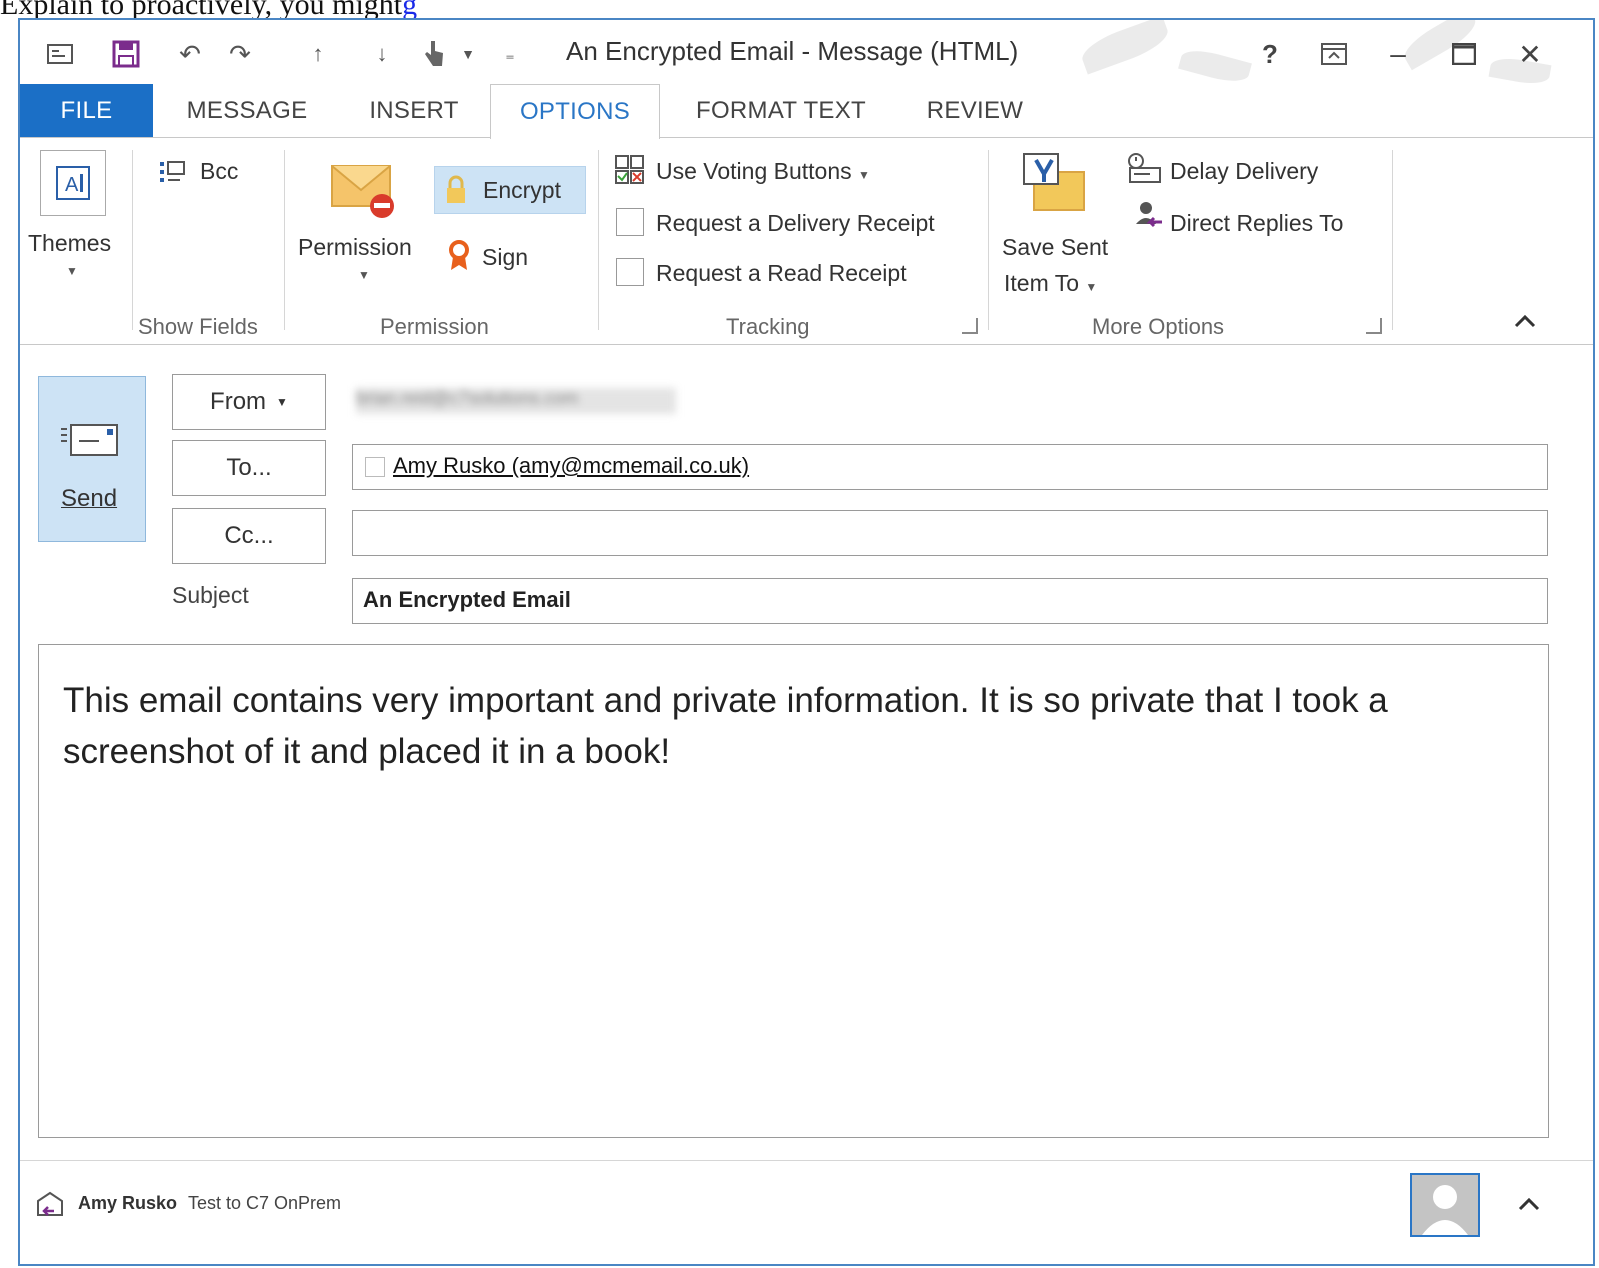 This screenshot has height=1268, width=1599. I want to click on touch-mode-icon, so click(434, 54).